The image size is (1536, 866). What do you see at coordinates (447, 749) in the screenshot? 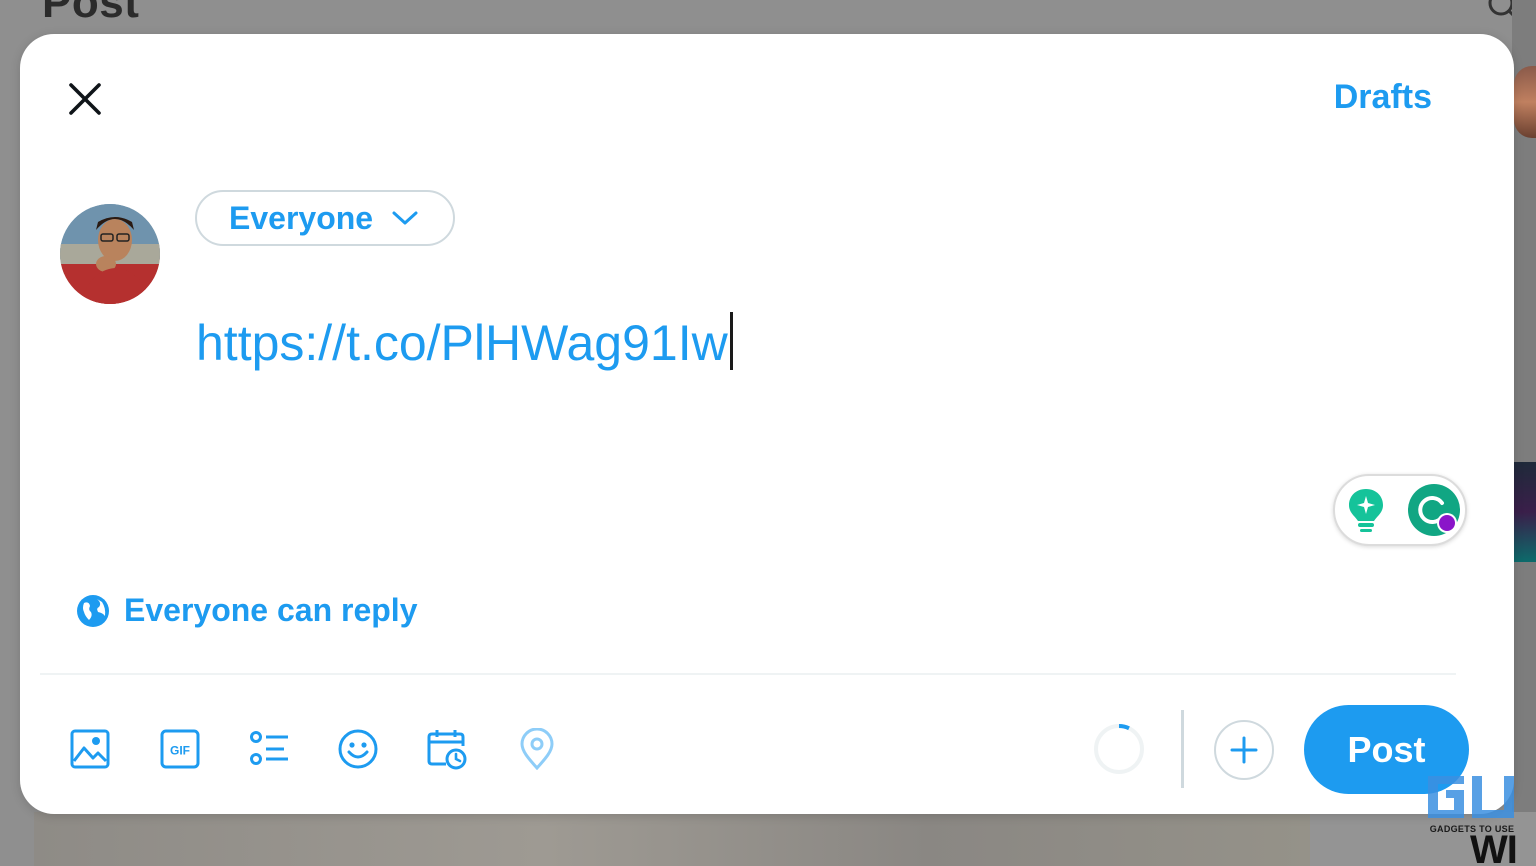
I see `schedule-icon` at bounding box center [447, 749].